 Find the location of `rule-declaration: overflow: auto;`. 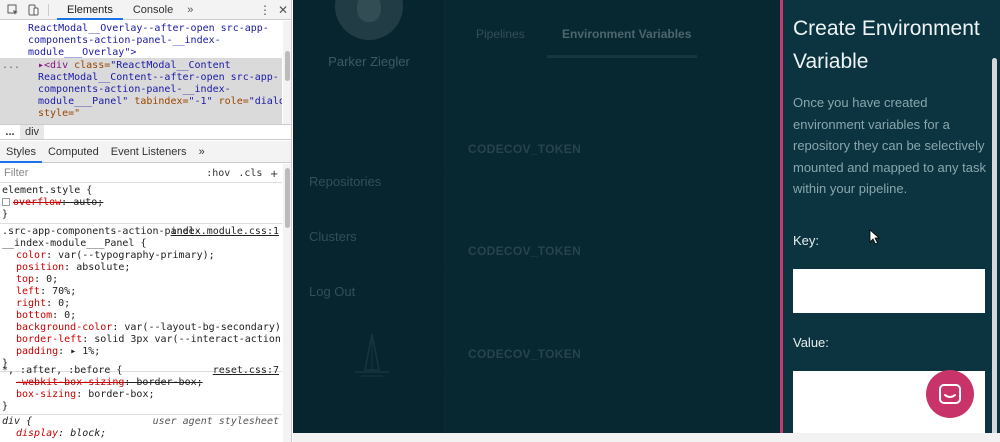

rule-declaration: overflow: auto; is located at coordinates (52, 203).